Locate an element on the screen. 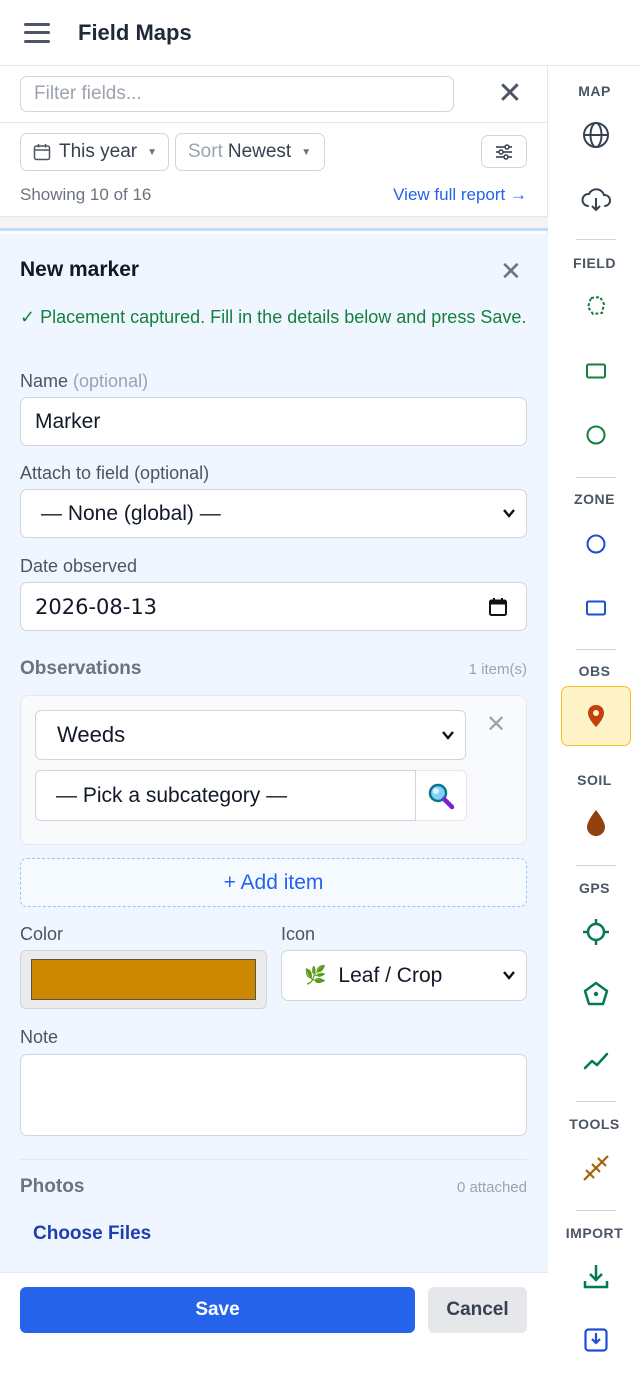  year-filter-label: This year is located at coordinates (98, 151).